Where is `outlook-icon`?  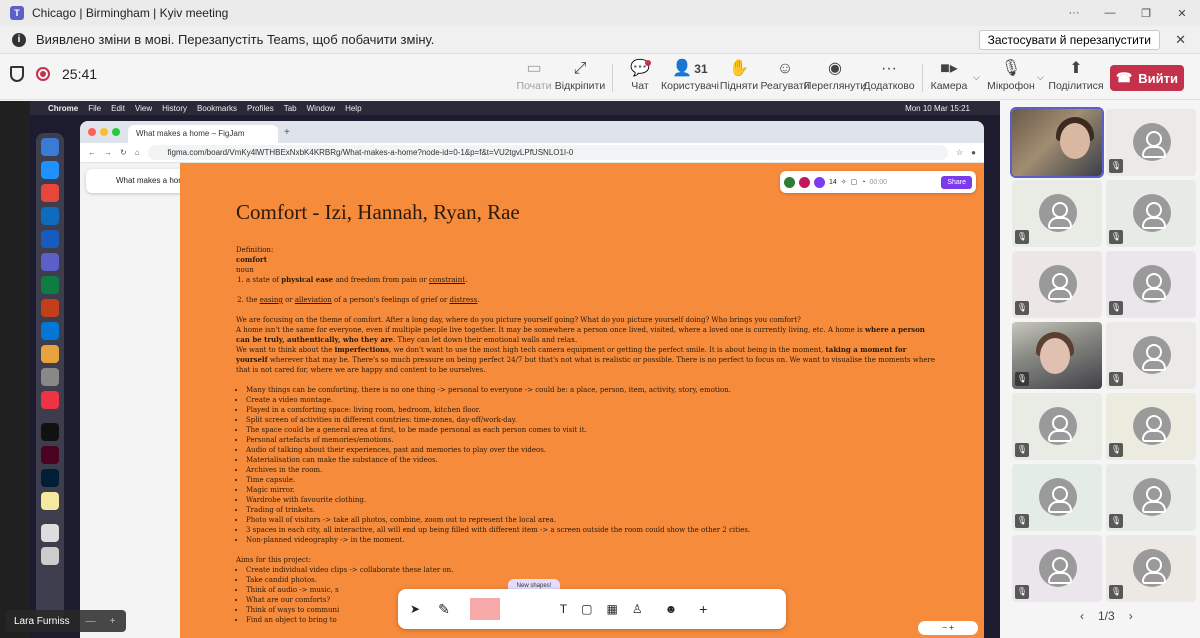 outlook-icon is located at coordinates (50, 216).